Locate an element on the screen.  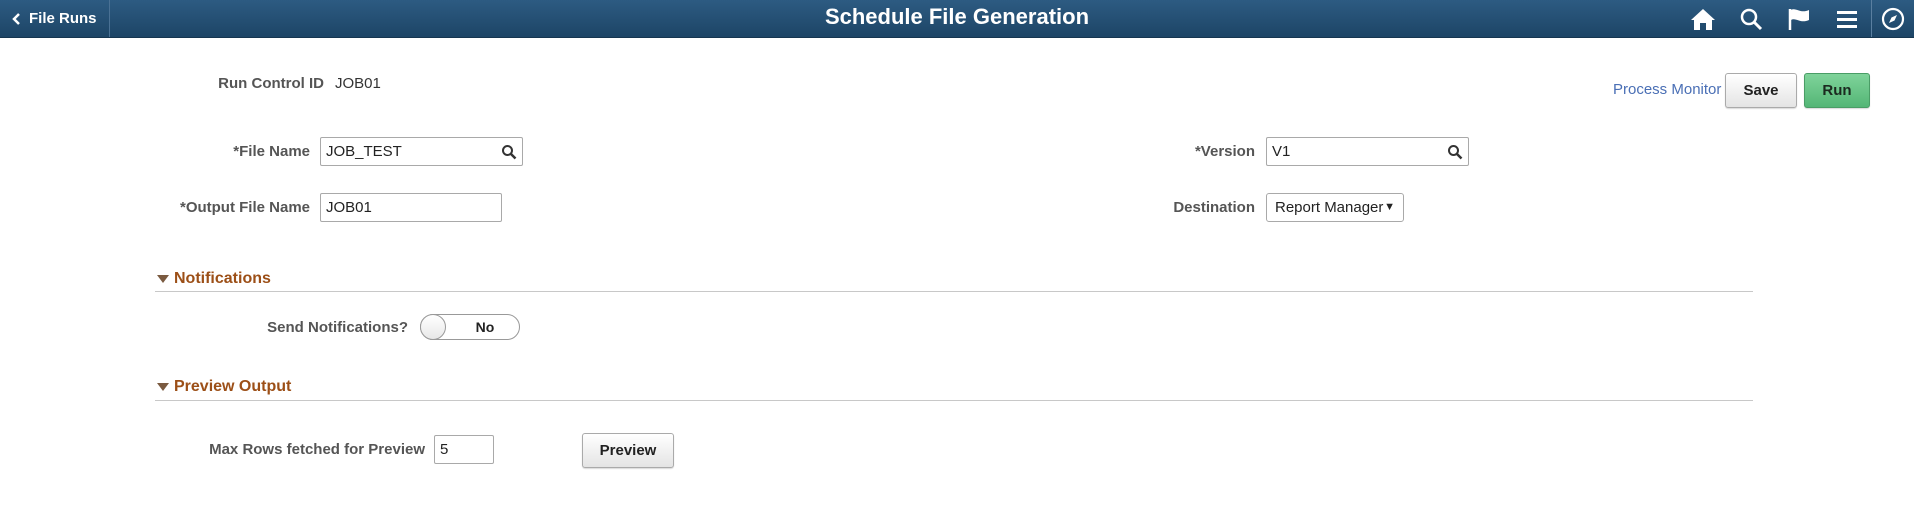
send-notifications-toggle: No is located at coordinates (470, 327).